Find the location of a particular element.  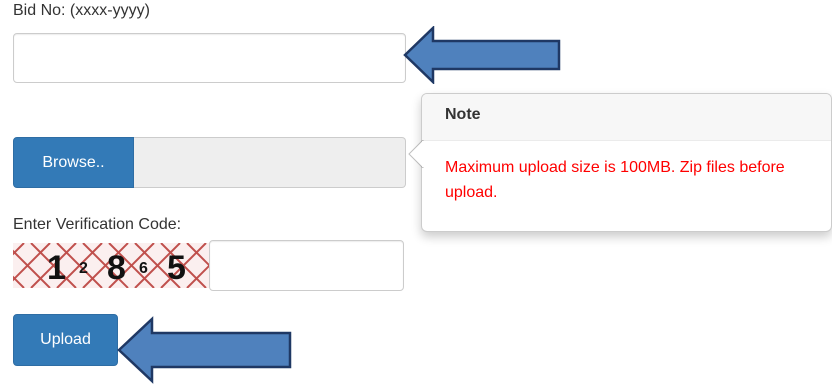

annotation-arrow-upload is located at coordinates (204, 350).